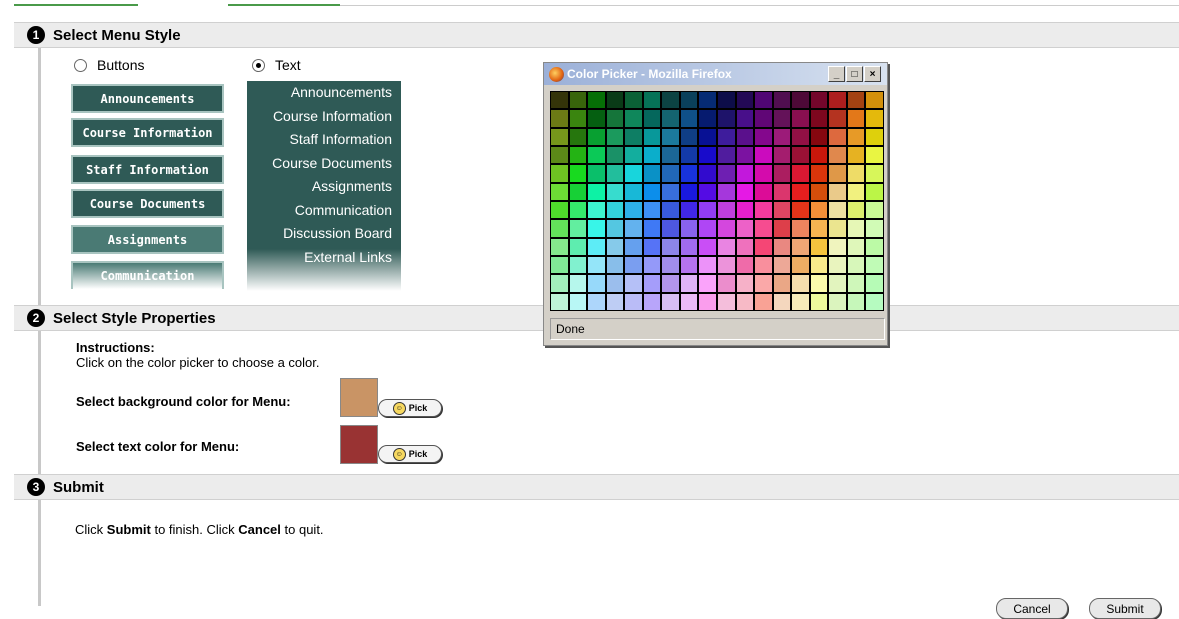 The image size is (1179, 619). What do you see at coordinates (80, 65) in the screenshot?
I see `radio-buttons` at bounding box center [80, 65].